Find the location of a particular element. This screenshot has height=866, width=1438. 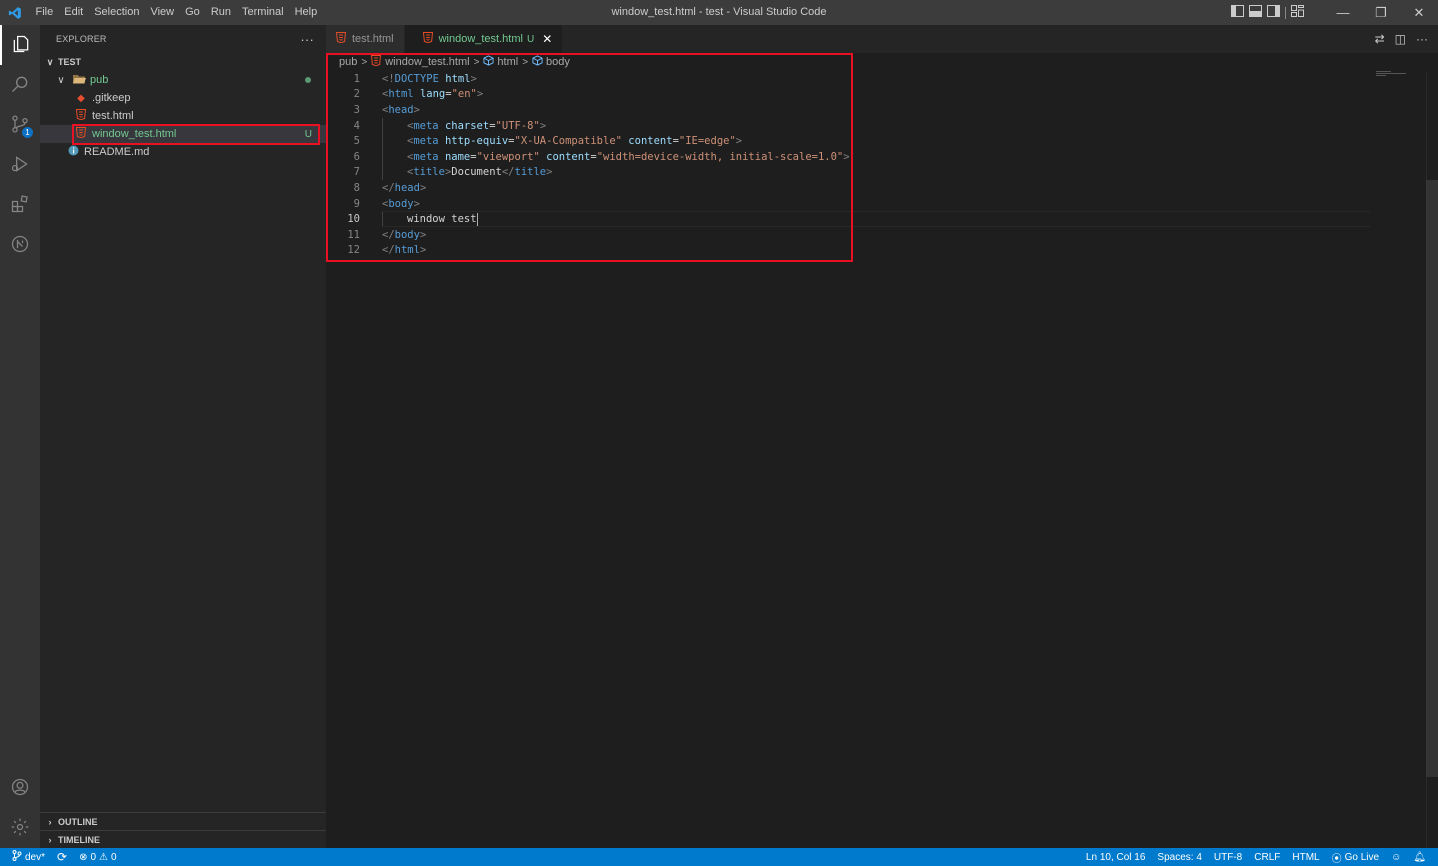

sync-button: ⟳ is located at coordinates (62, 857).